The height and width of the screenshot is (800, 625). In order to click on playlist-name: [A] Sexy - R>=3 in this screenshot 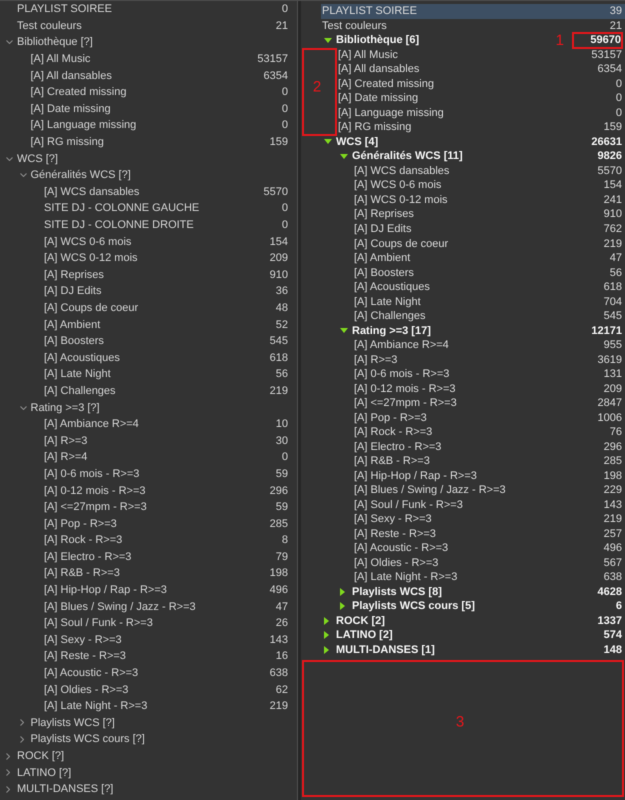, I will do `click(83, 640)`.